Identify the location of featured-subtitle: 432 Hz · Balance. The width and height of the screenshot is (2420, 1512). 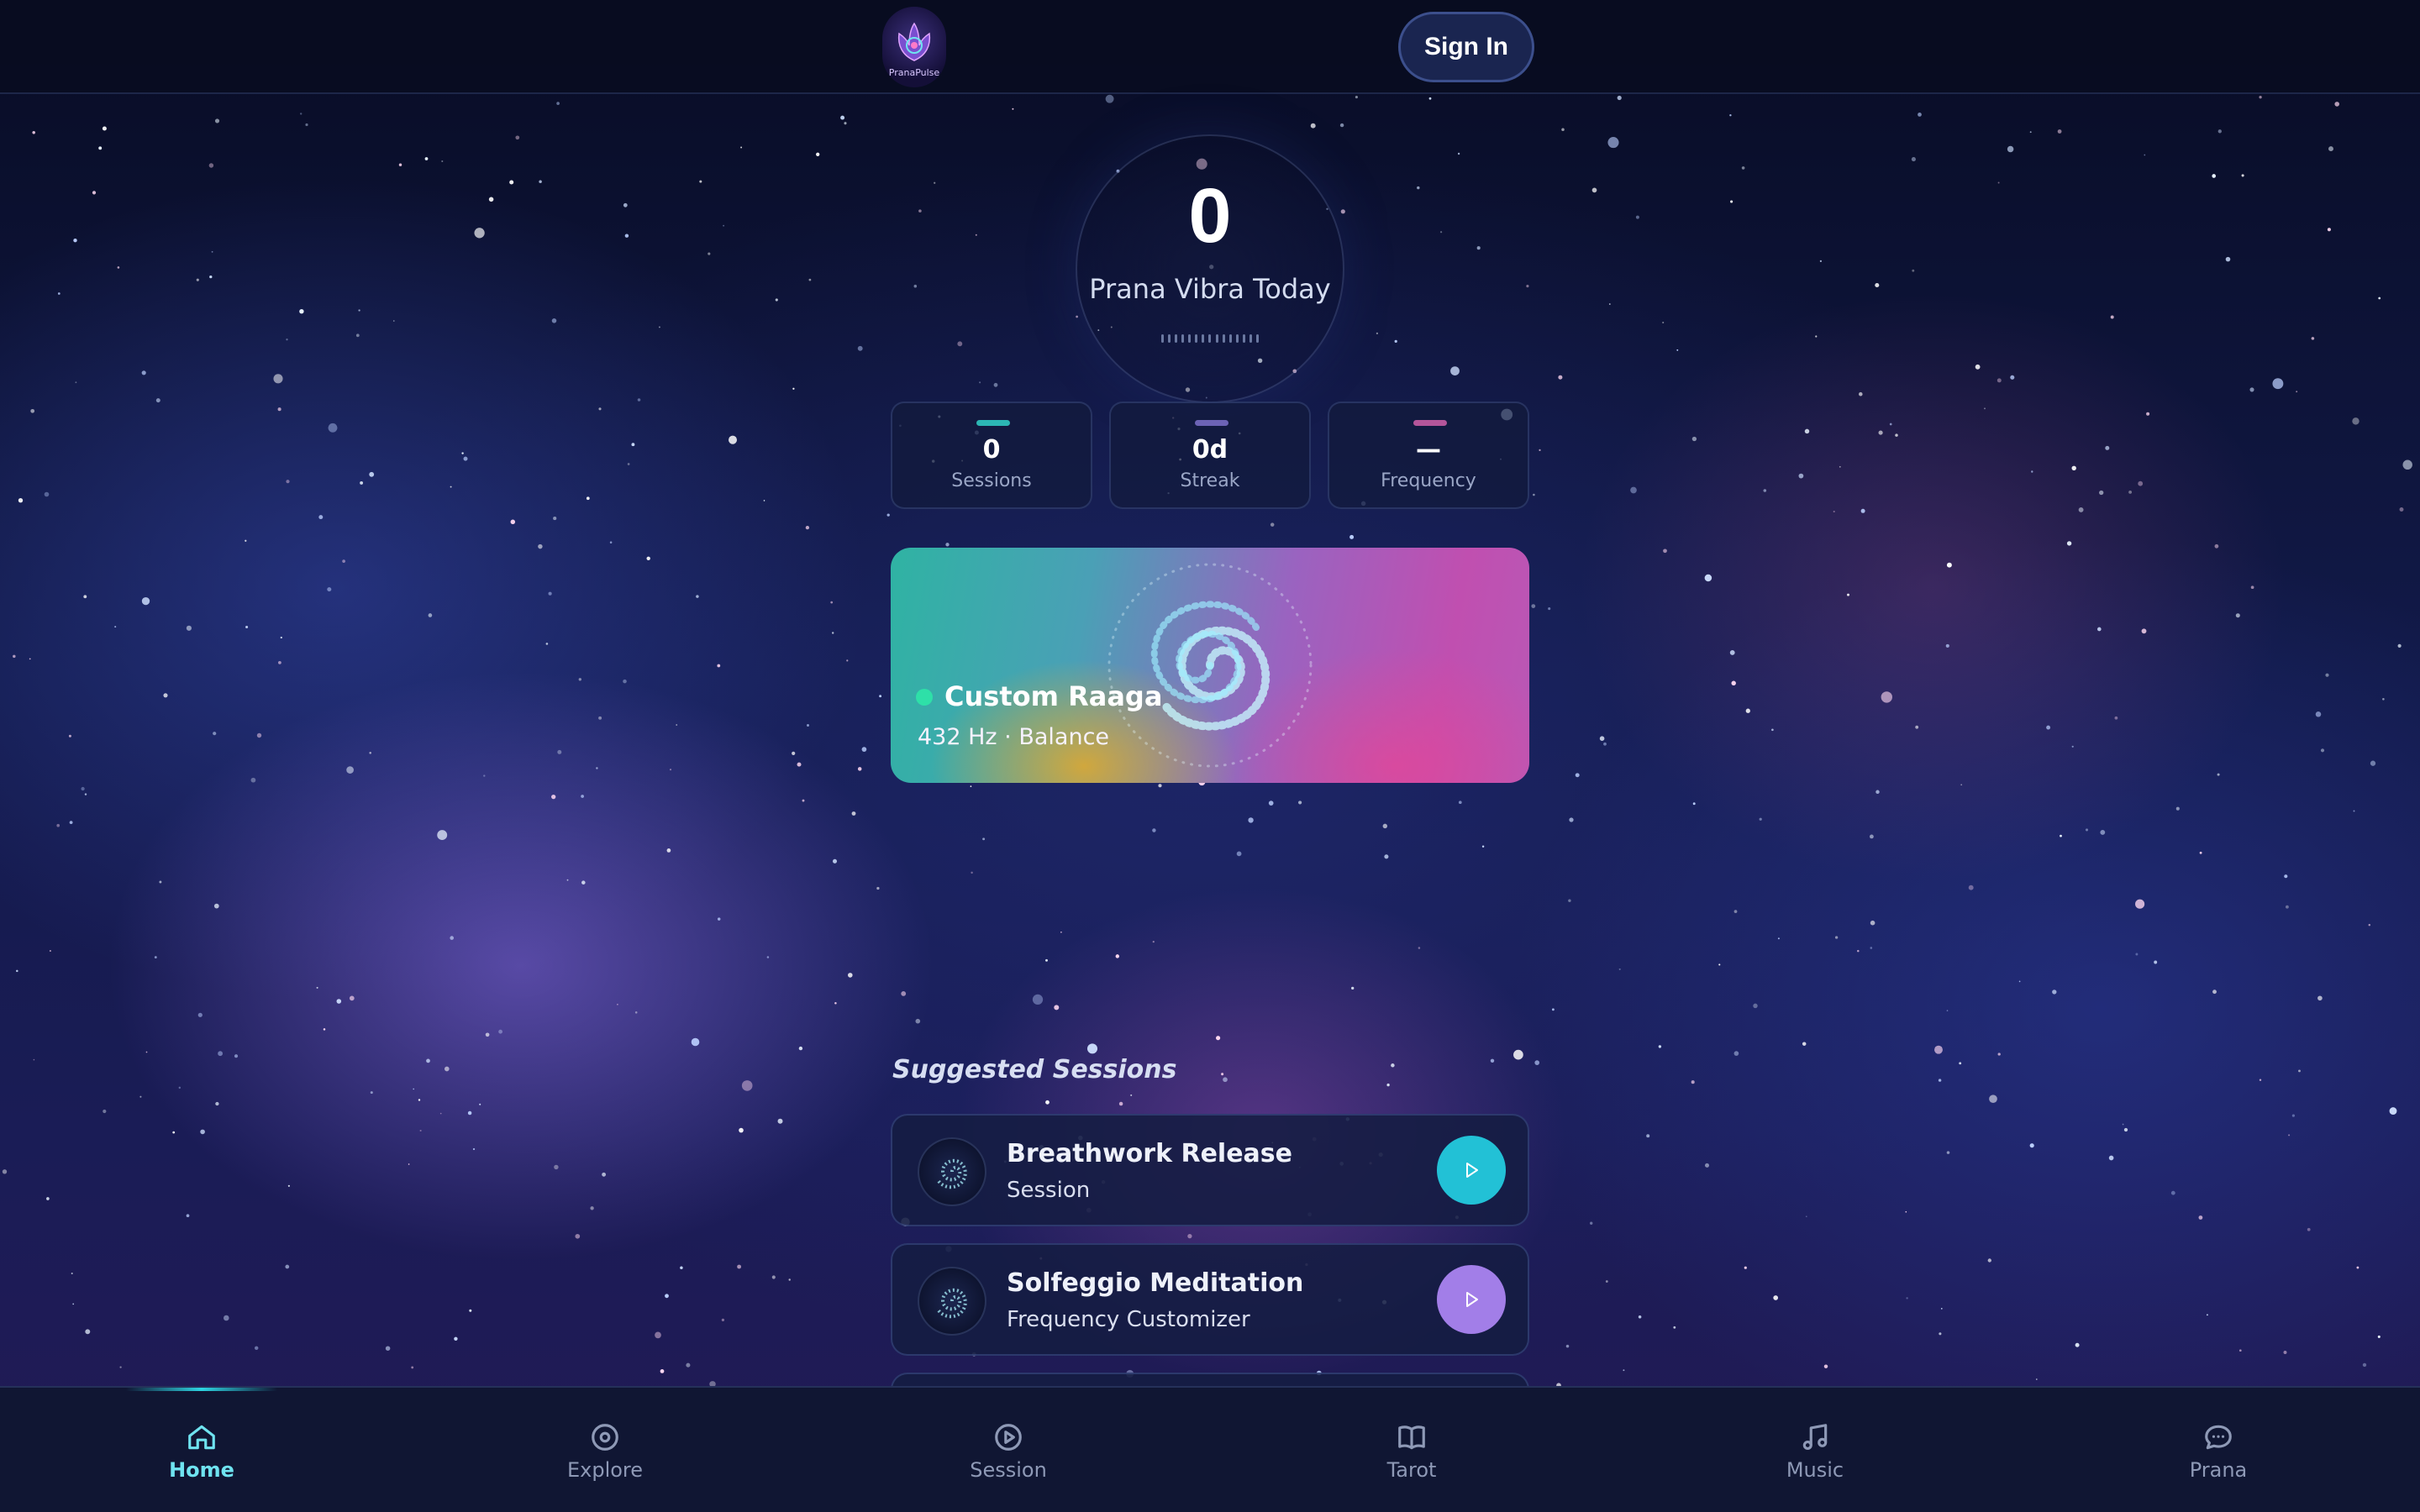
(1014, 737).